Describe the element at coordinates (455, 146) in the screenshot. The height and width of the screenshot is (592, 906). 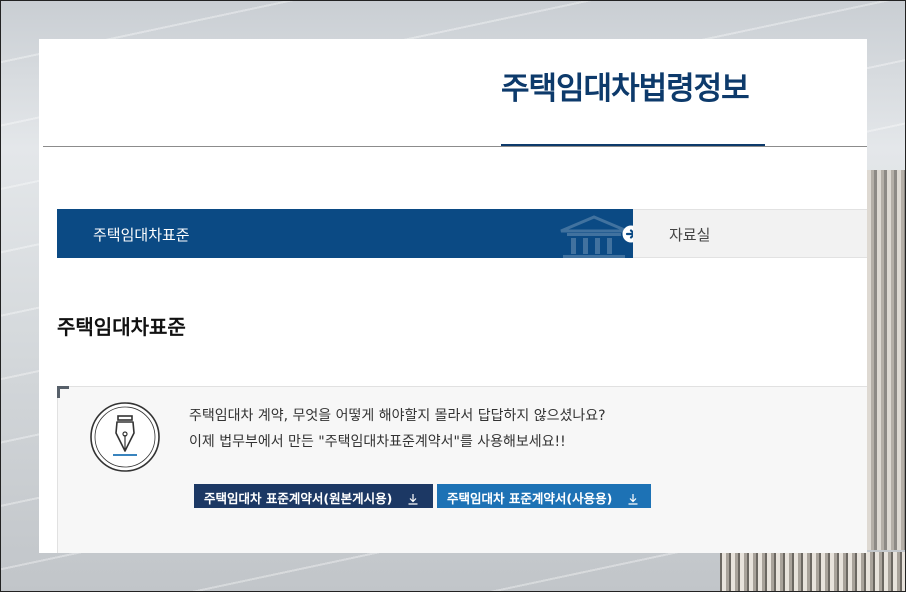
I see `header-divider` at that location.